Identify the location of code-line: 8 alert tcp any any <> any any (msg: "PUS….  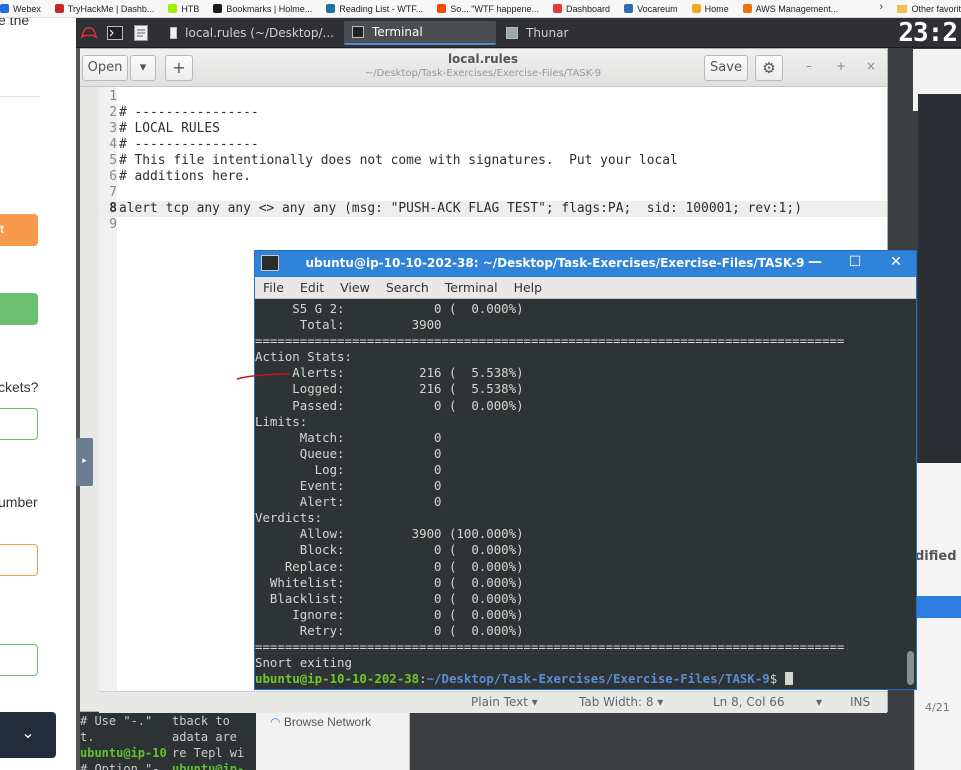
(493, 209).